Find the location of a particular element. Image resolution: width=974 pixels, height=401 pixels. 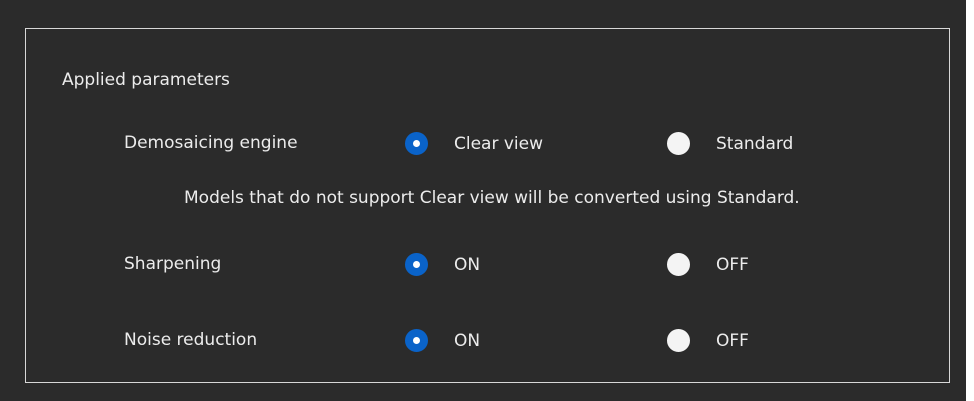

radio-noise-reduction-off: OFF is located at coordinates (708, 340).